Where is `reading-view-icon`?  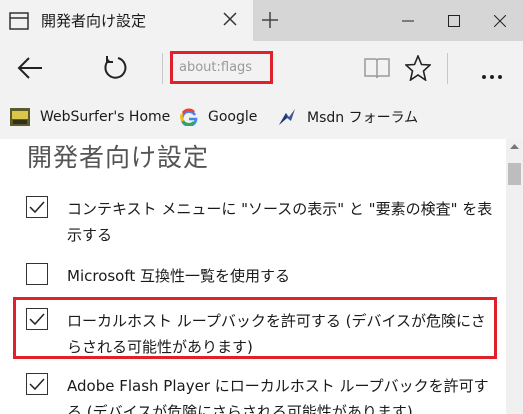 reading-view-icon is located at coordinates (377, 70).